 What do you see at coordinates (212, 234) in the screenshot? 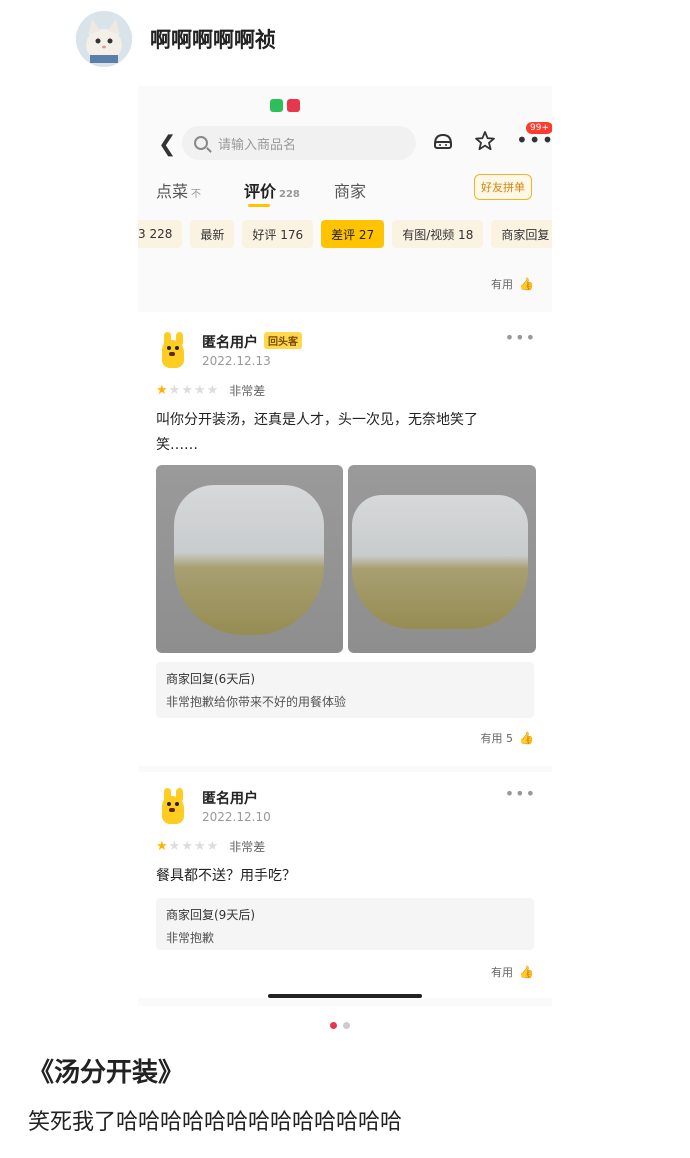
I see `filter-latest: 最新` at bounding box center [212, 234].